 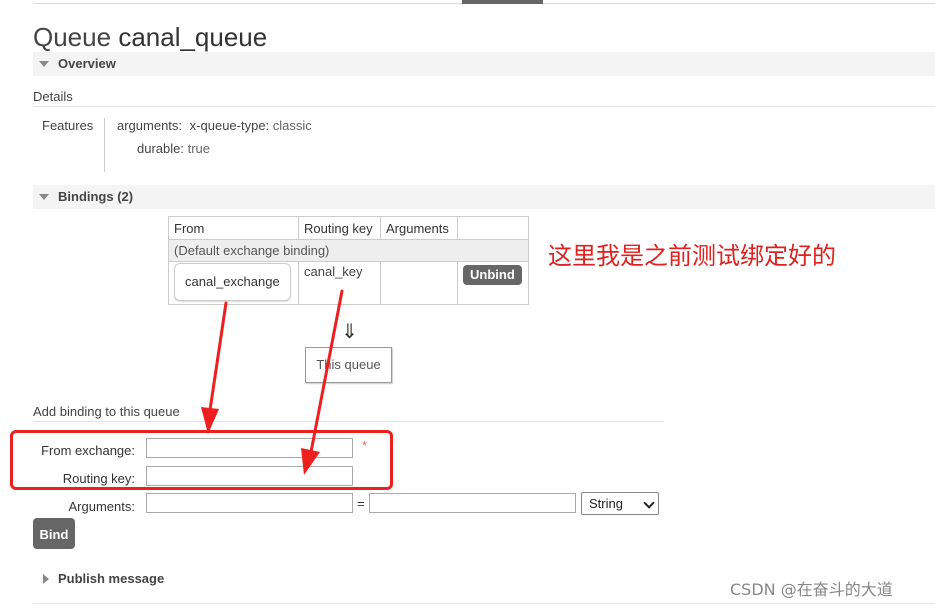 I want to click on annotation-arrows, so click(x=272, y=382).